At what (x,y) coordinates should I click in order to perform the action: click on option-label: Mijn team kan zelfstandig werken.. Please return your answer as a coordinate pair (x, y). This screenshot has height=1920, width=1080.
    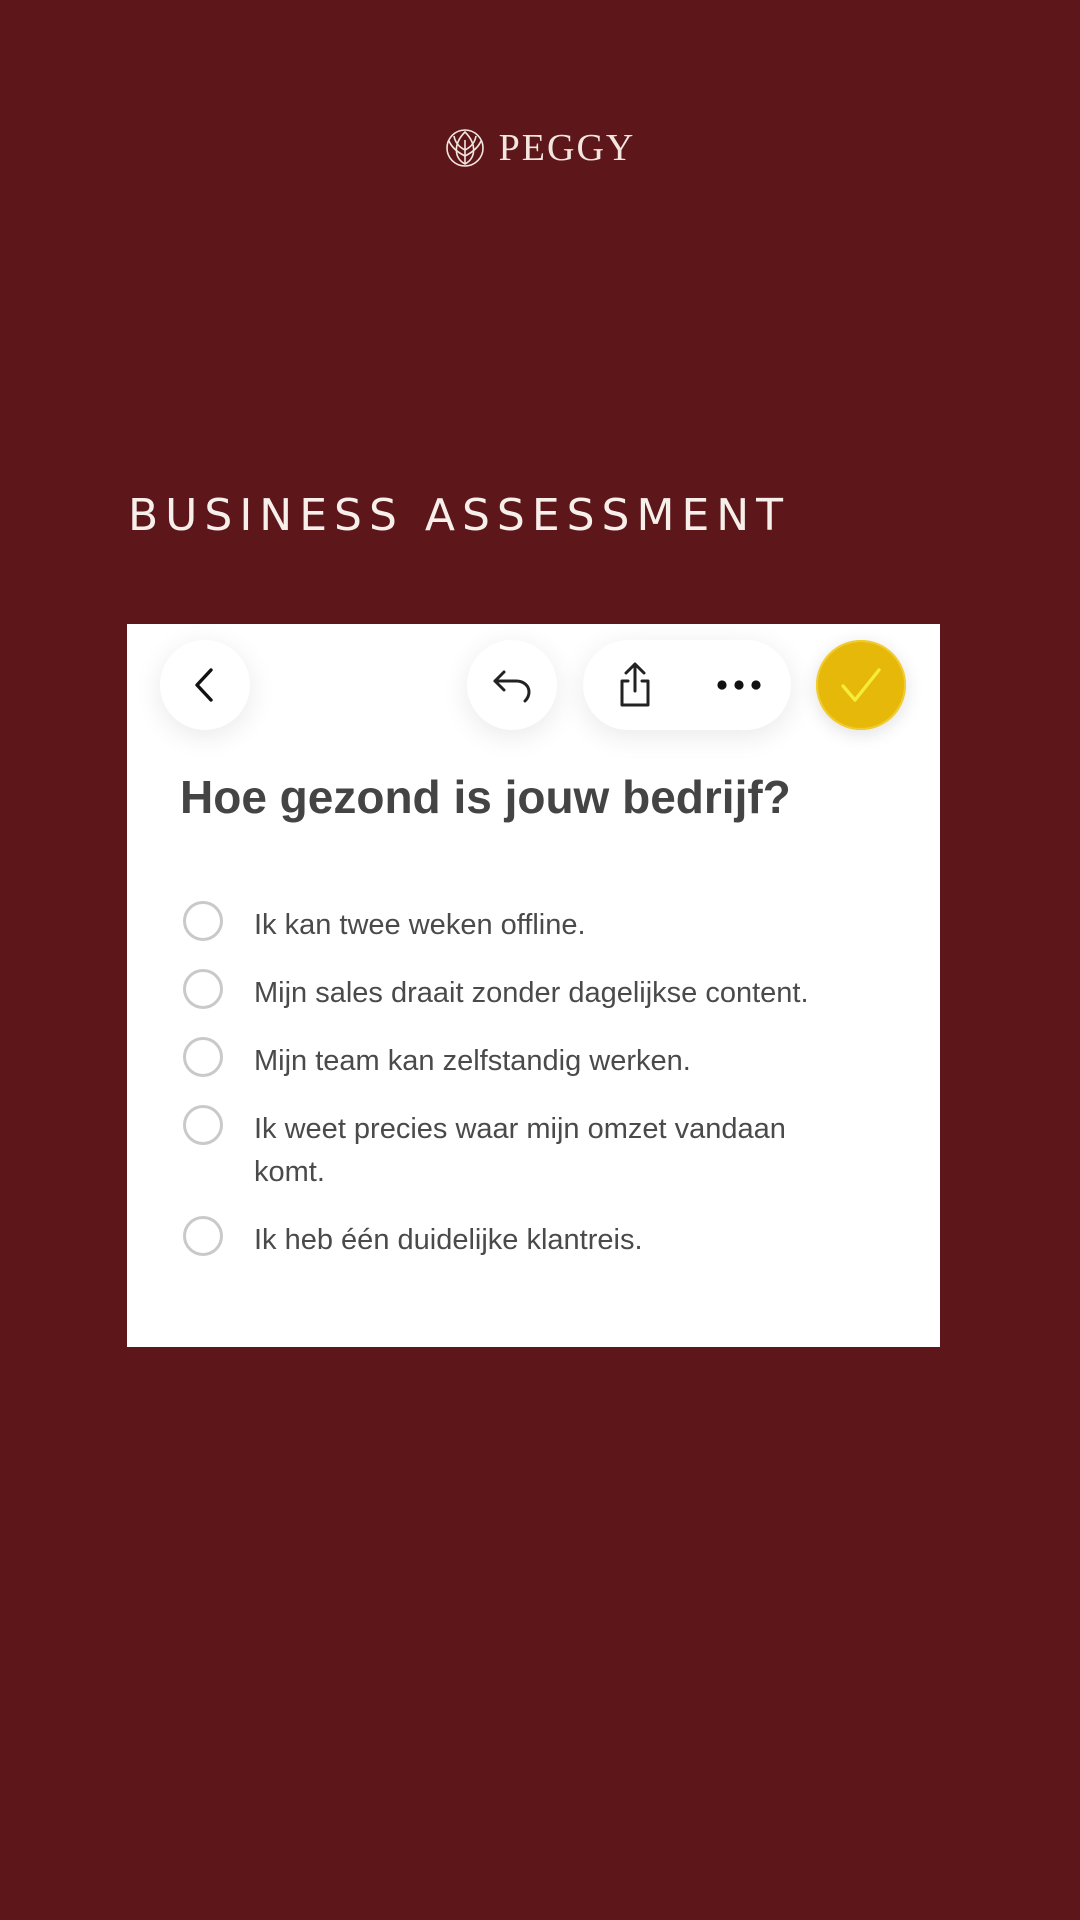
    Looking at the image, I should click on (472, 1061).